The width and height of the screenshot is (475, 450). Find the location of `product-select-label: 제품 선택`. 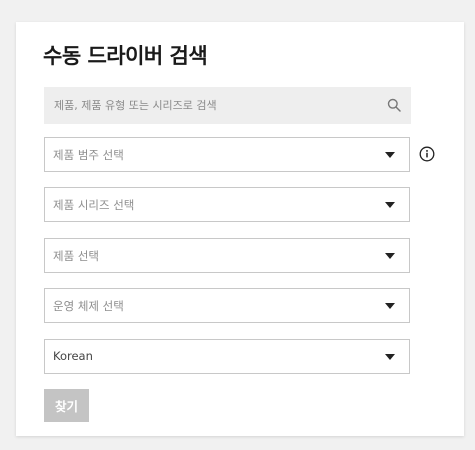

product-select-label: 제품 선택 is located at coordinates (76, 256).